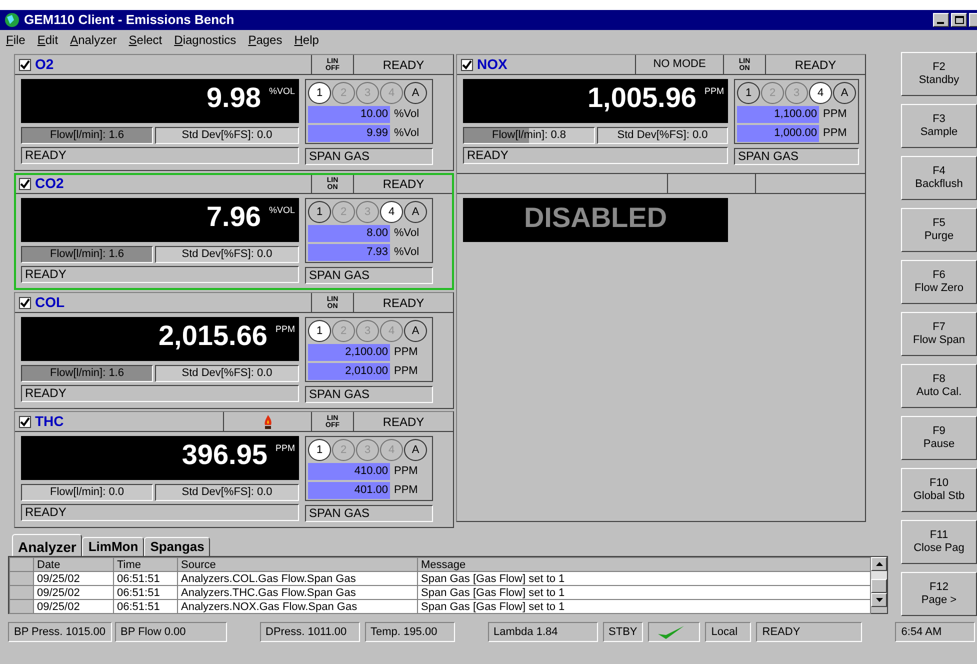 The width and height of the screenshot is (977, 664). Describe the element at coordinates (113, 546) in the screenshot. I see `tab: LimMon` at that location.